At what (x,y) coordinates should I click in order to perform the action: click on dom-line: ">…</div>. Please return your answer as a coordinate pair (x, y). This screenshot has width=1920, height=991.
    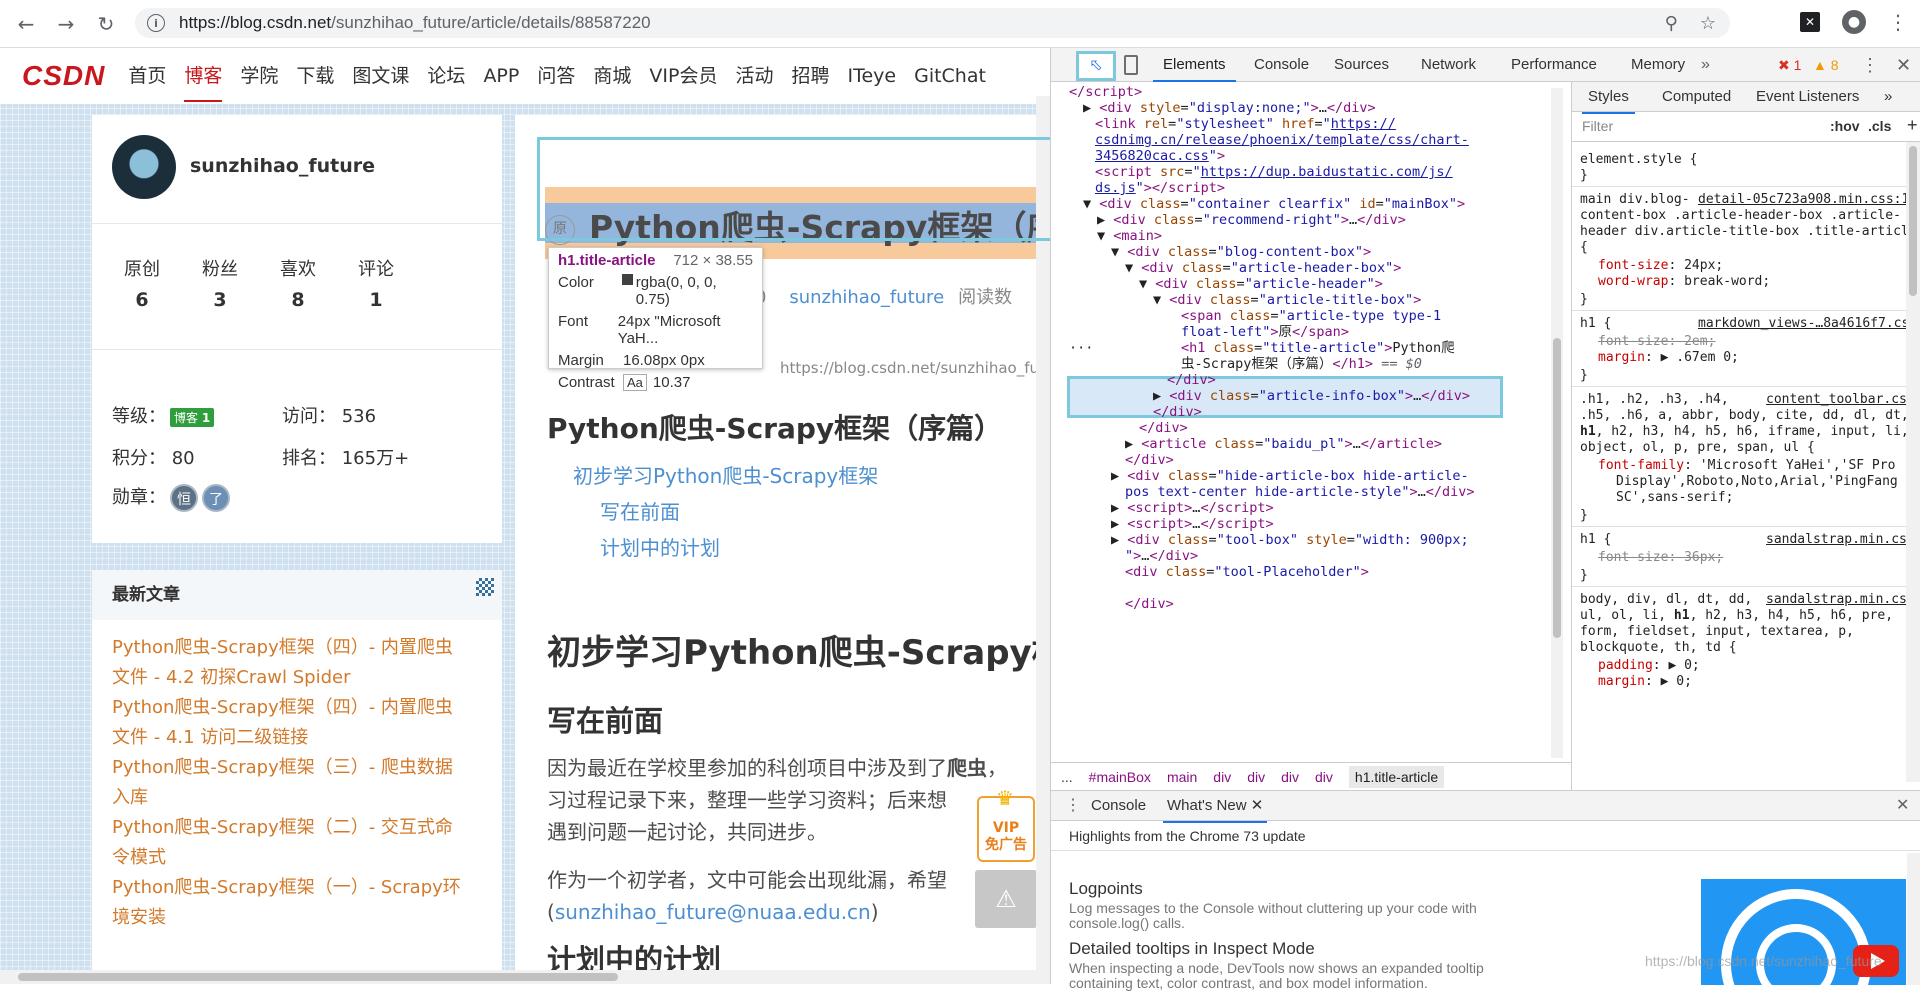
    Looking at the image, I should click on (1161, 556).